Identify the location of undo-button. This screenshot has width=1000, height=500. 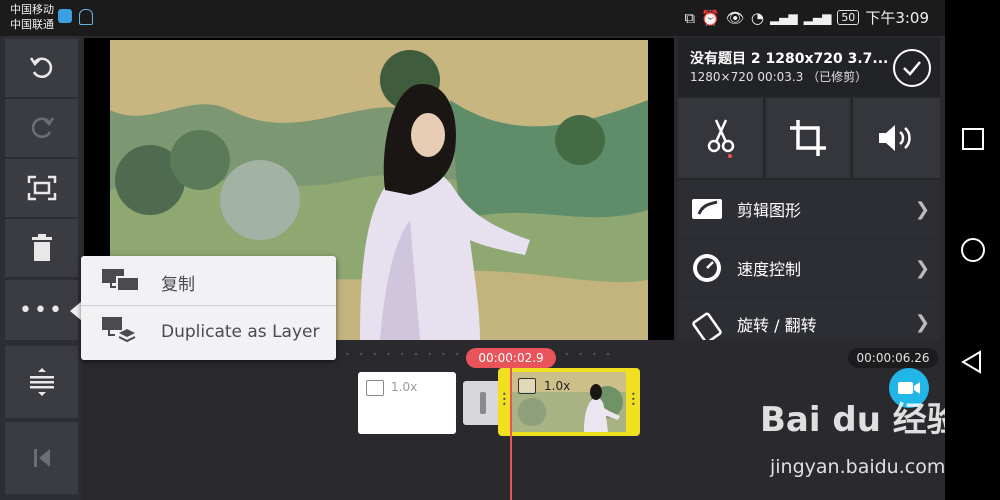
(41, 68).